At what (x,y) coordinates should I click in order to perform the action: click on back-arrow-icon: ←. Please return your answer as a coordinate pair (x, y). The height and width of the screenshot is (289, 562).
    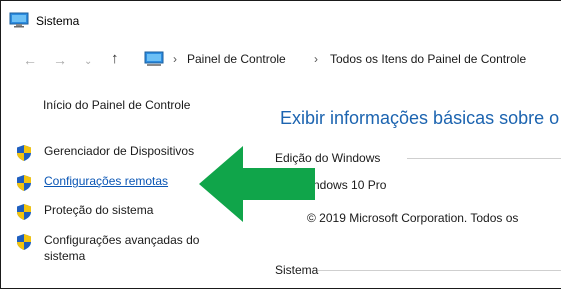
    Looking at the image, I should click on (30, 60).